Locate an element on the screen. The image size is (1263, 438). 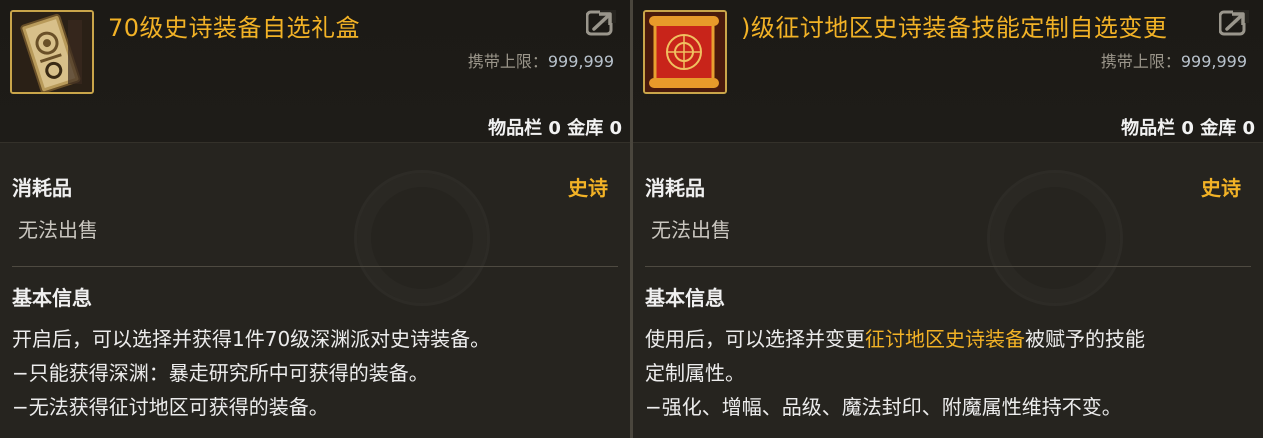
description-line: −无法获得征讨地区可获得的装备。 is located at coordinates (170, 407).